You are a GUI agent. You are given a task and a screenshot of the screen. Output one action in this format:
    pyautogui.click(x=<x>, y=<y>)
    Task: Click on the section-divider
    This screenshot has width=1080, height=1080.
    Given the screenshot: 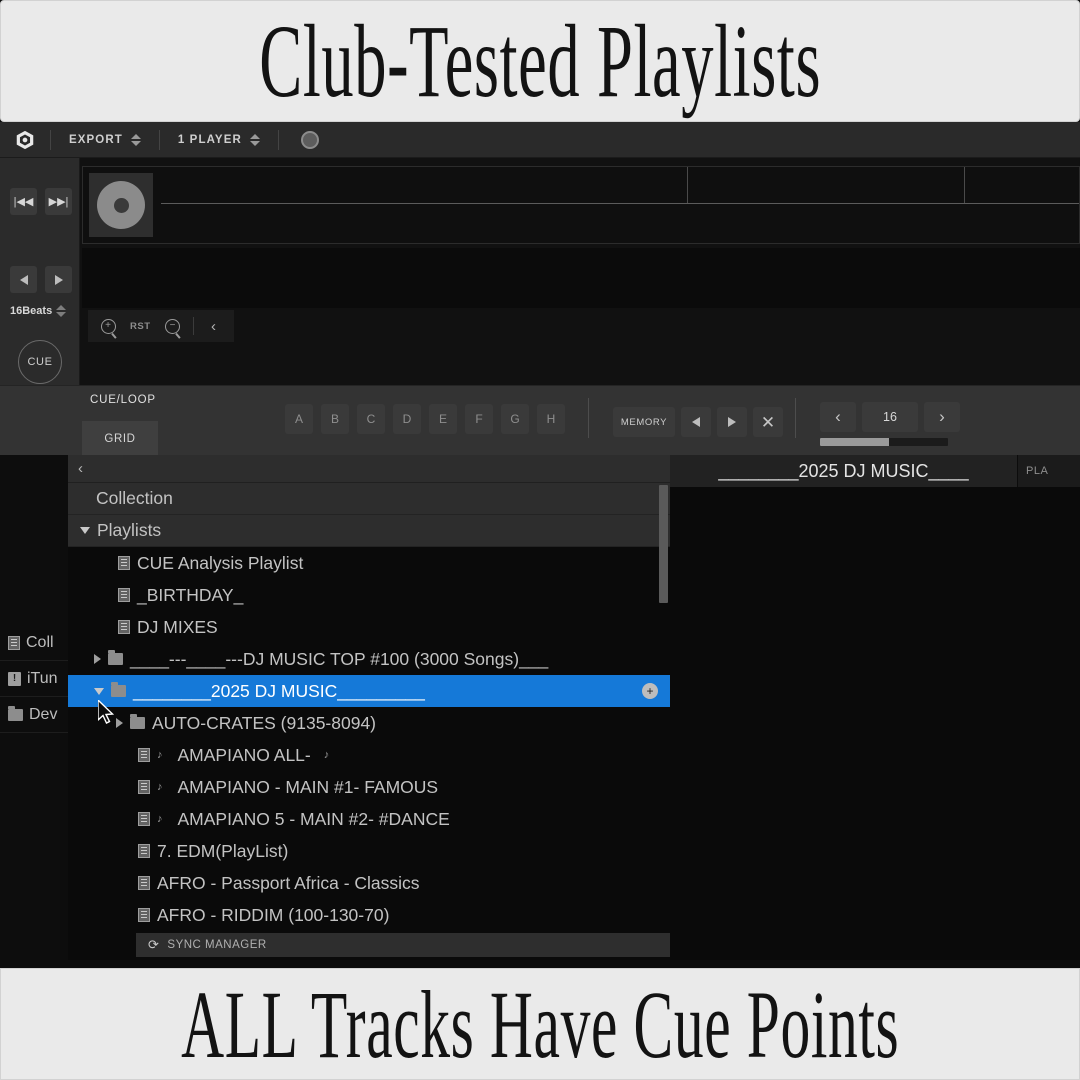 What is the action you would take?
    pyautogui.click(x=588, y=418)
    